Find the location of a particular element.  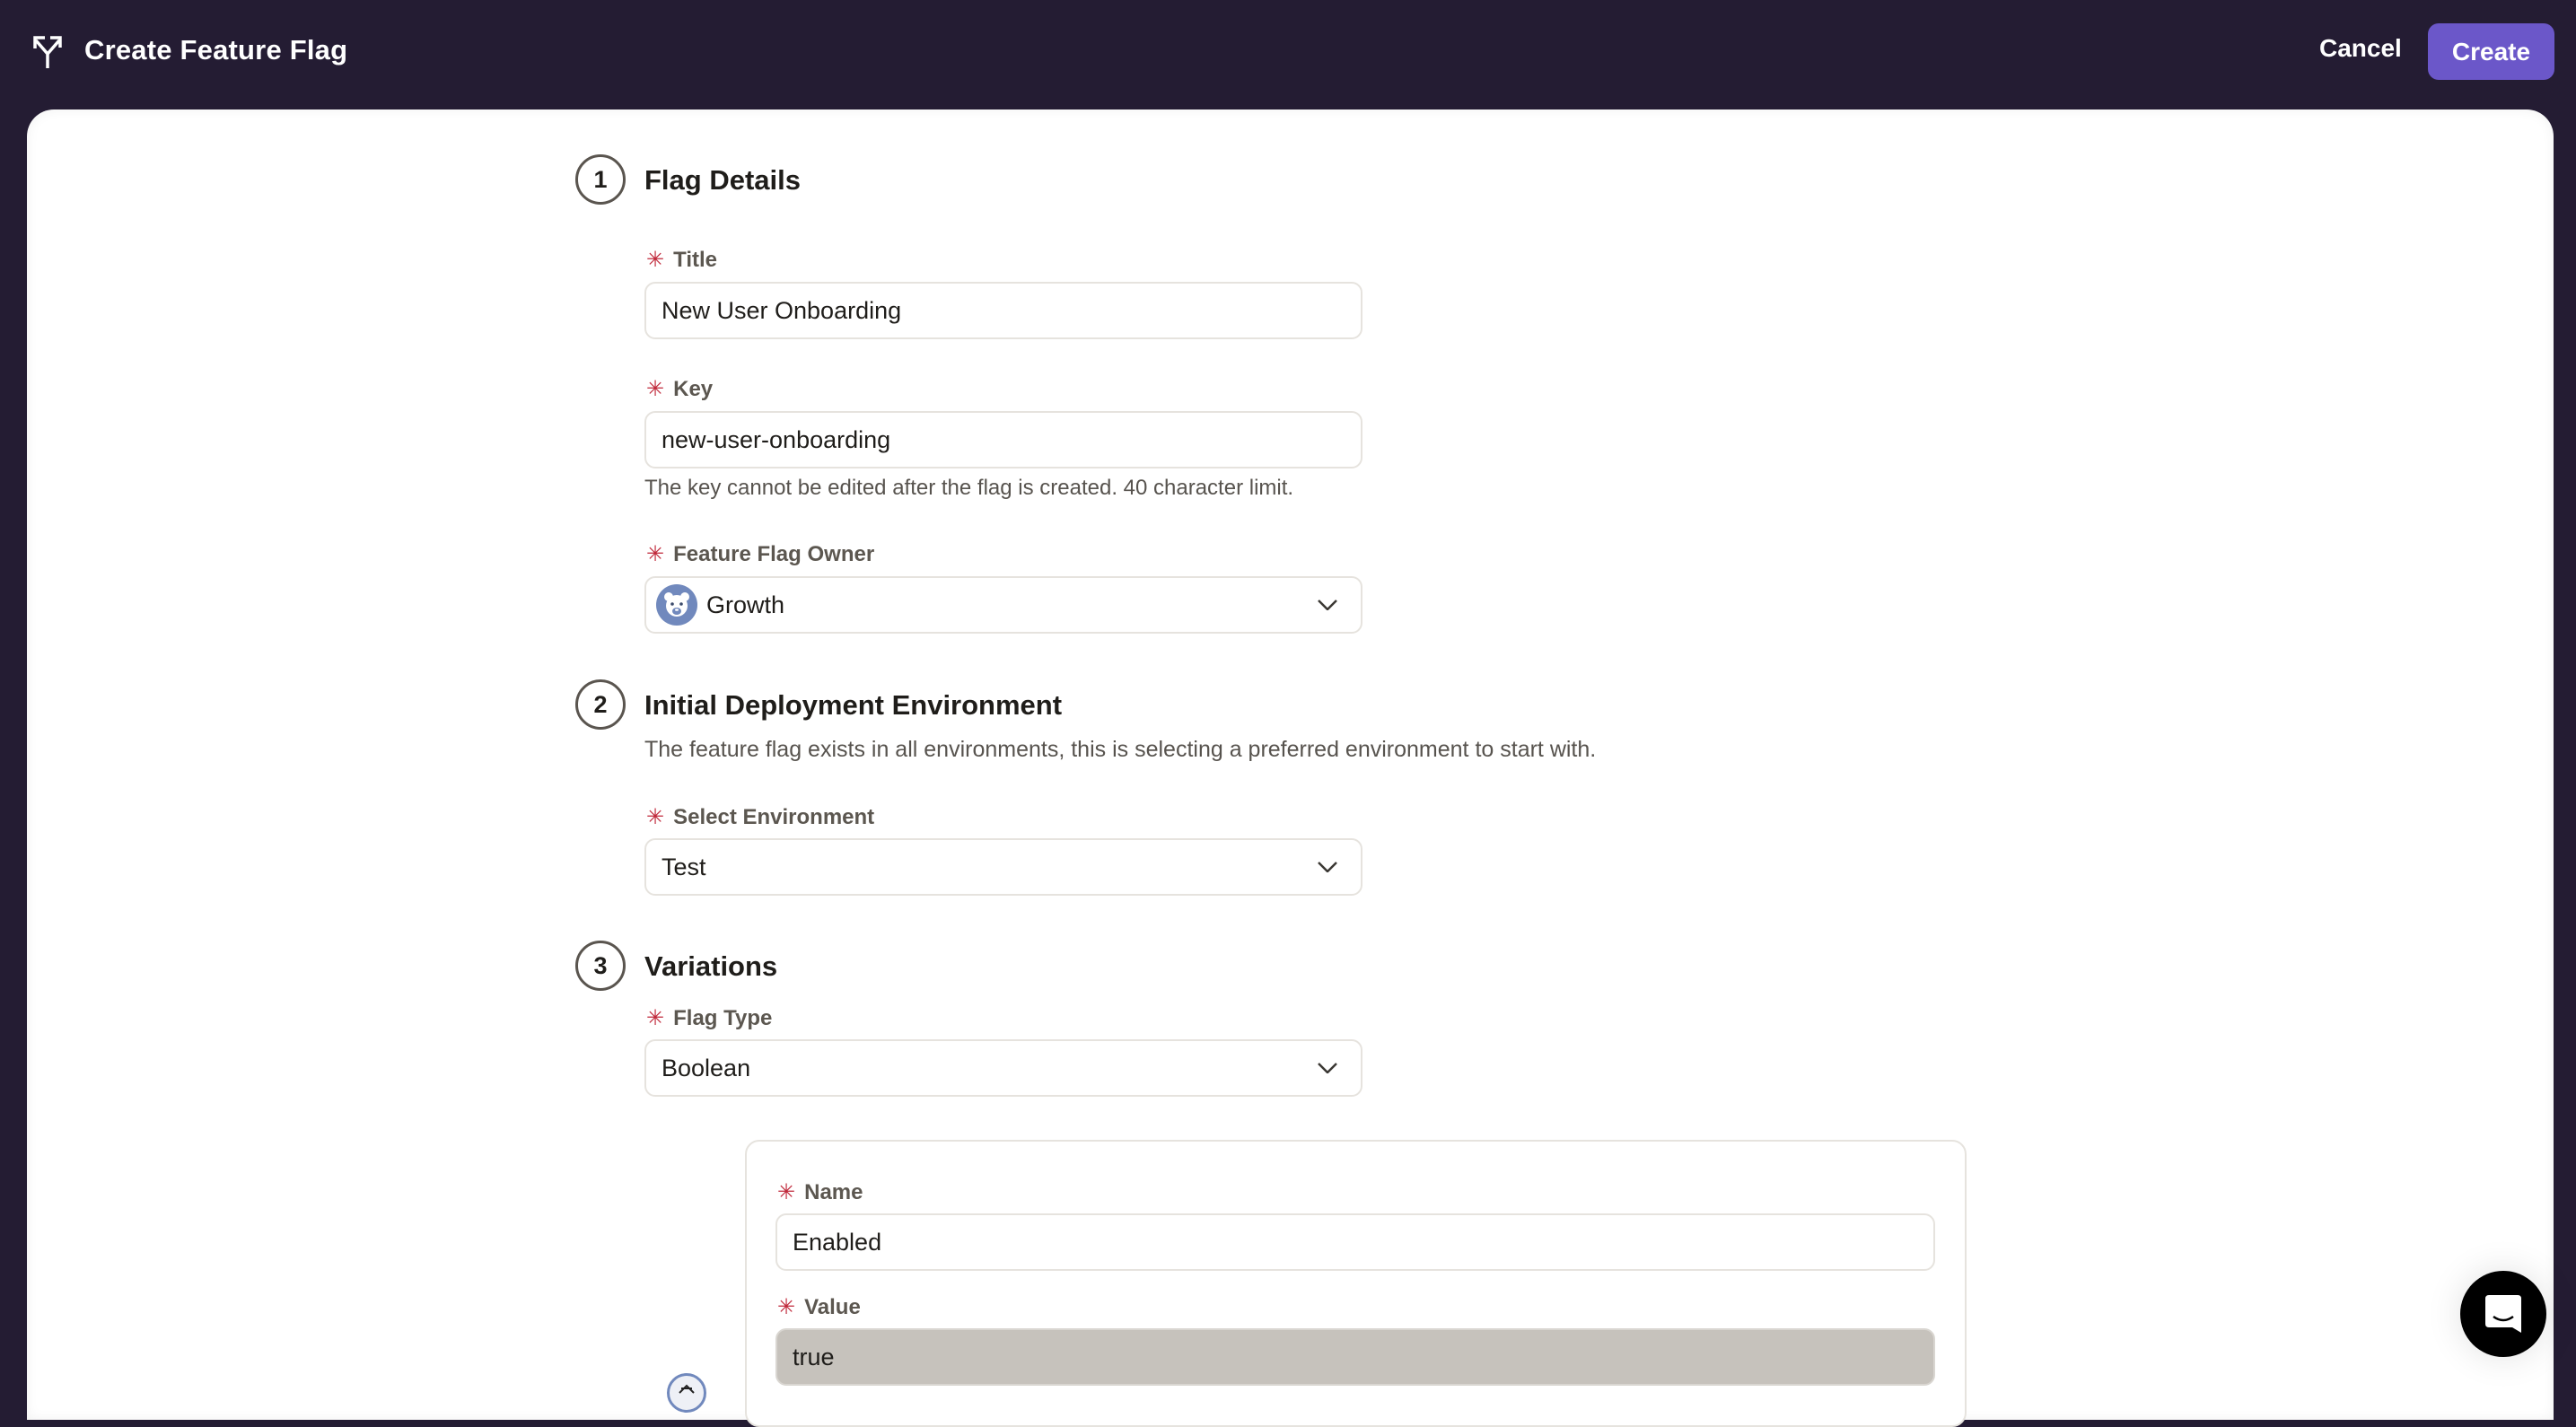

environment-select: Test is located at coordinates (1003, 867).